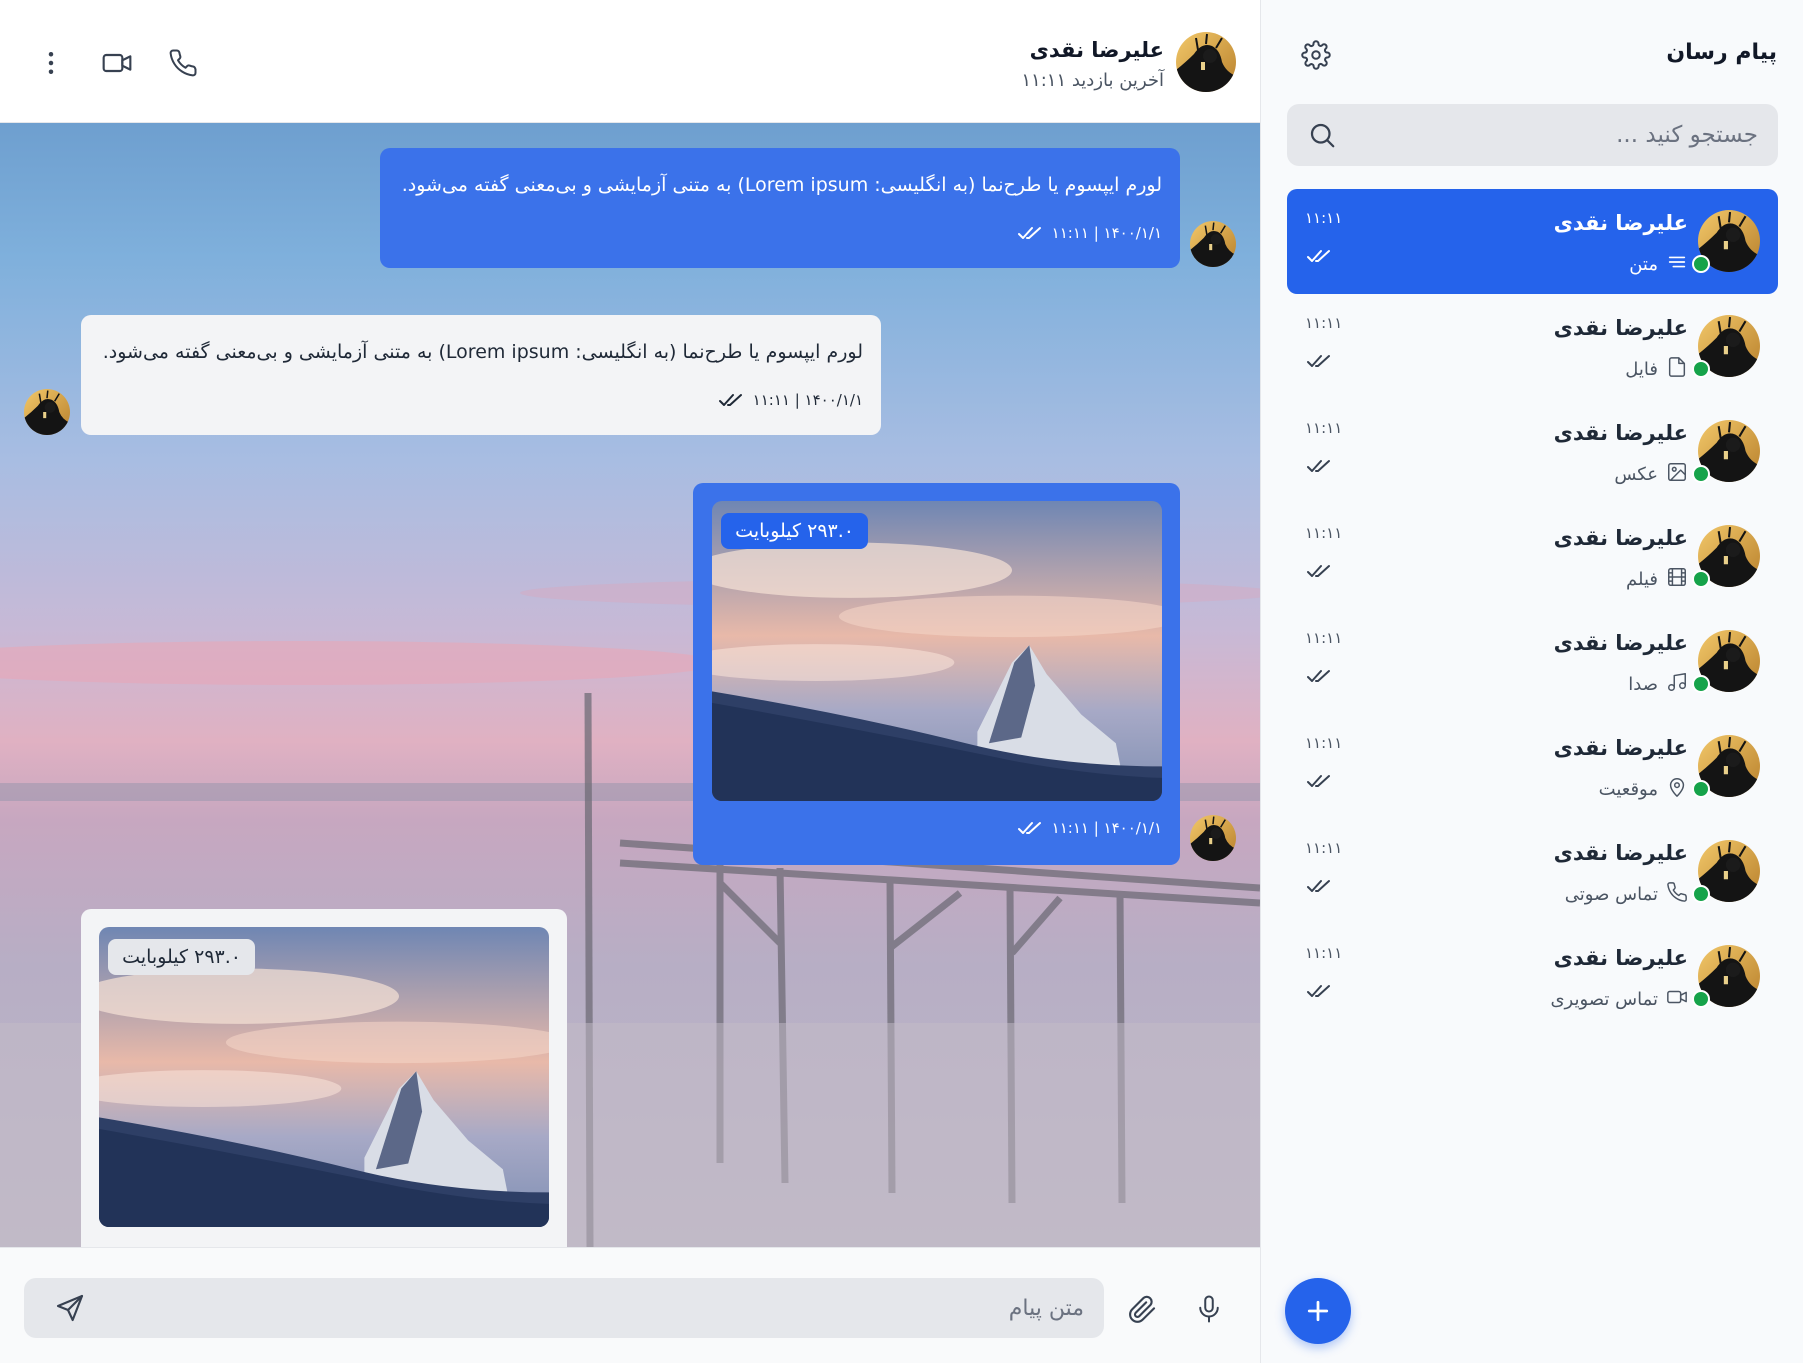 This screenshot has width=1803, height=1363. I want to click on chat-last-message: فایل, so click(1656, 369).